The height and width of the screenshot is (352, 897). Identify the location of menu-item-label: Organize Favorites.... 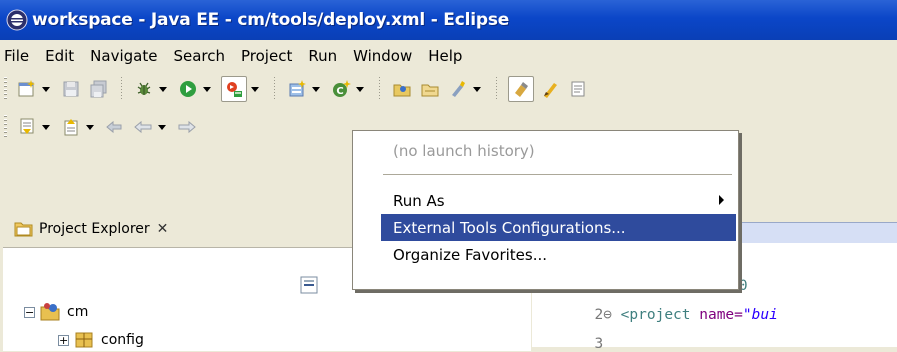
(470, 254).